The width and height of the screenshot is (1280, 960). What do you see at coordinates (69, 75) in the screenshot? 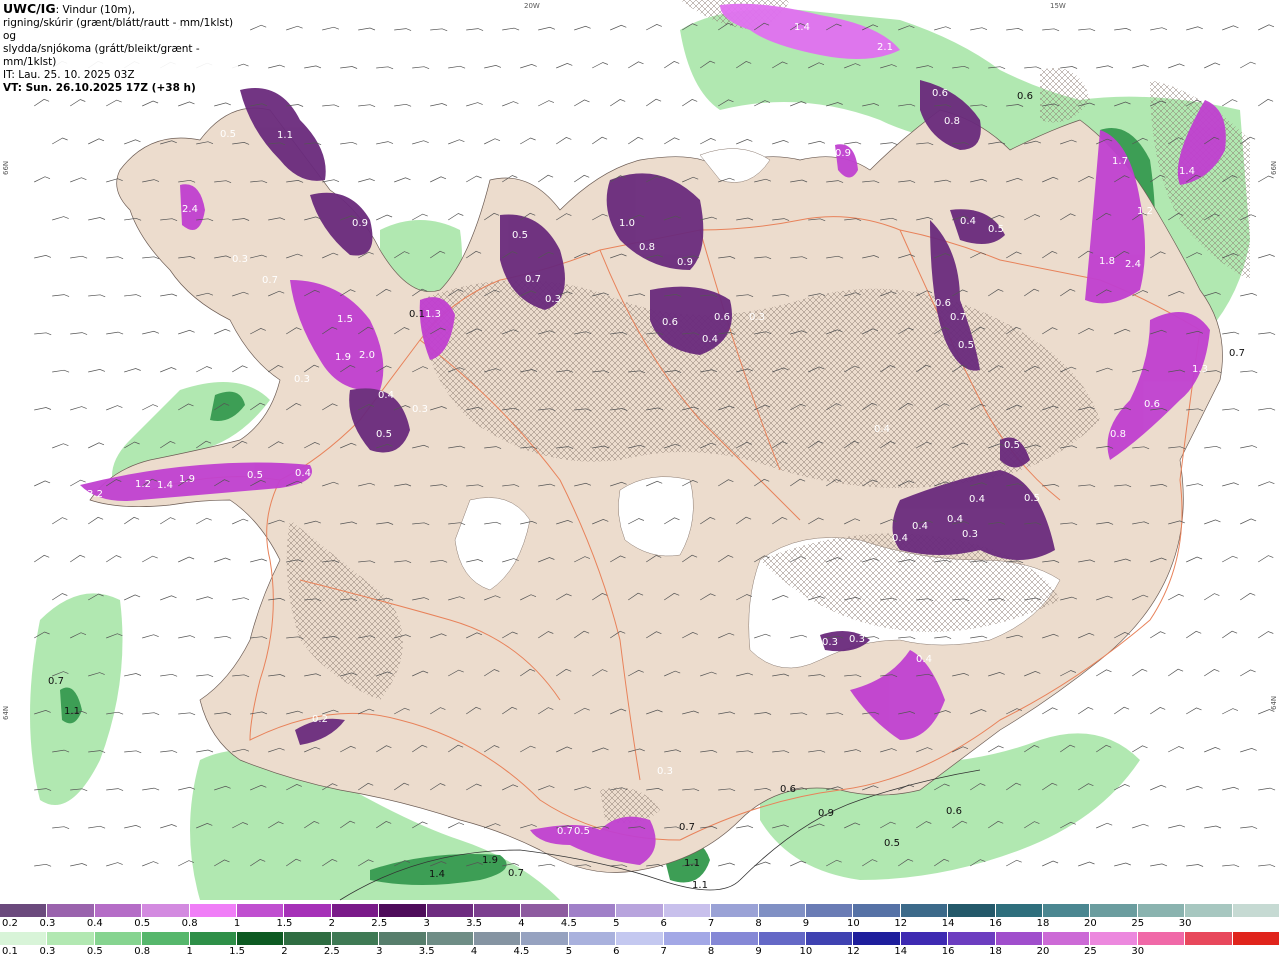
I see `info-init-time: IT: Lau. 25. 10. 2025 03Z` at bounding box center [69, 75].